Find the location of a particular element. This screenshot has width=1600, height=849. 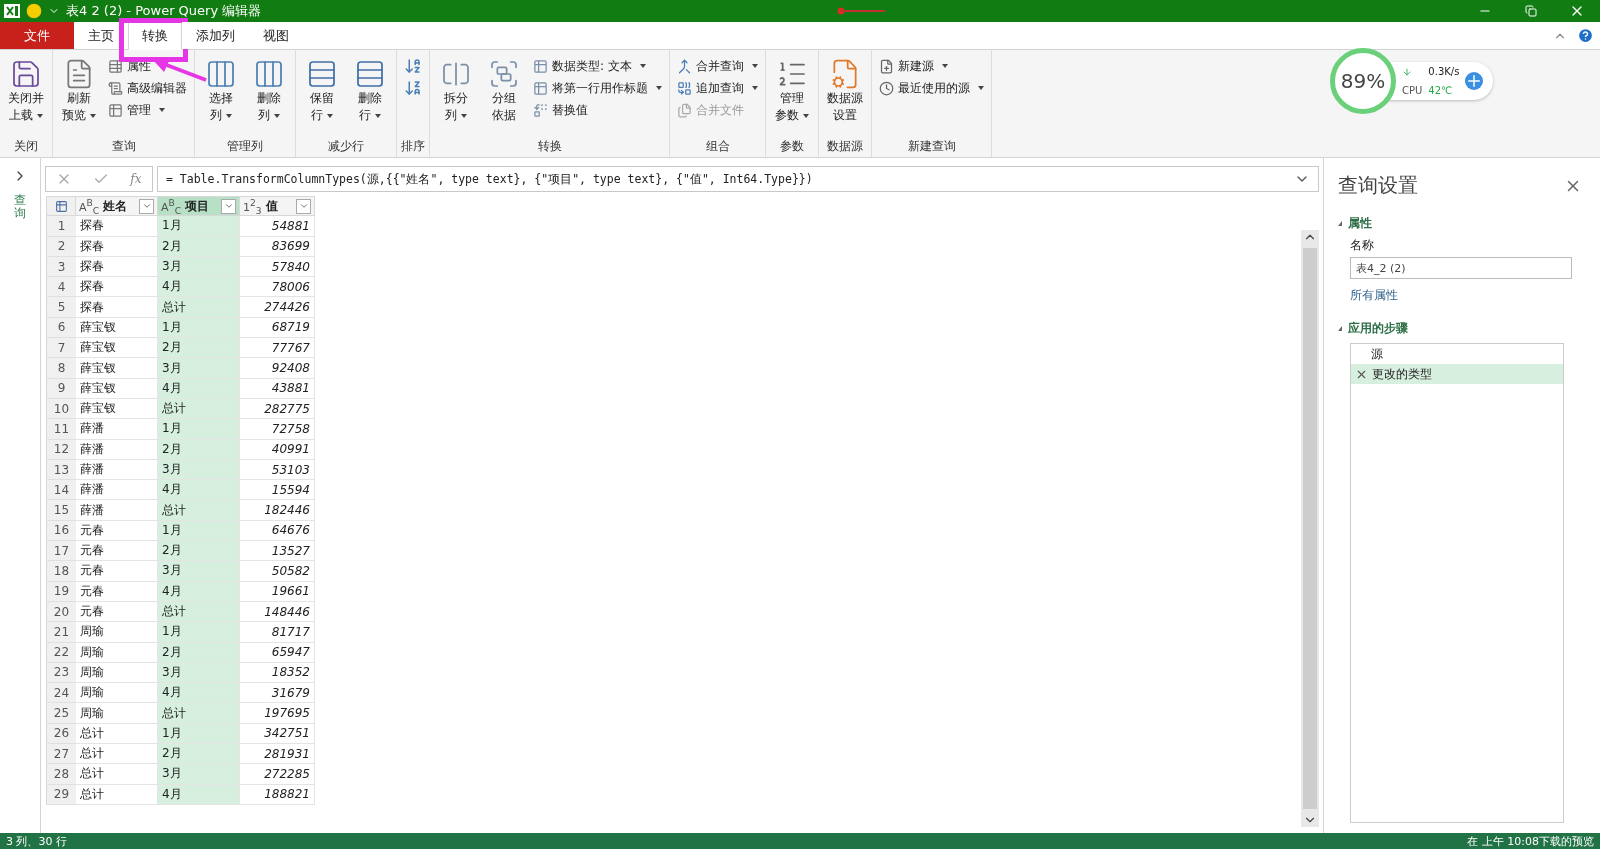

help-icon is located at coordinates (1585, 35).